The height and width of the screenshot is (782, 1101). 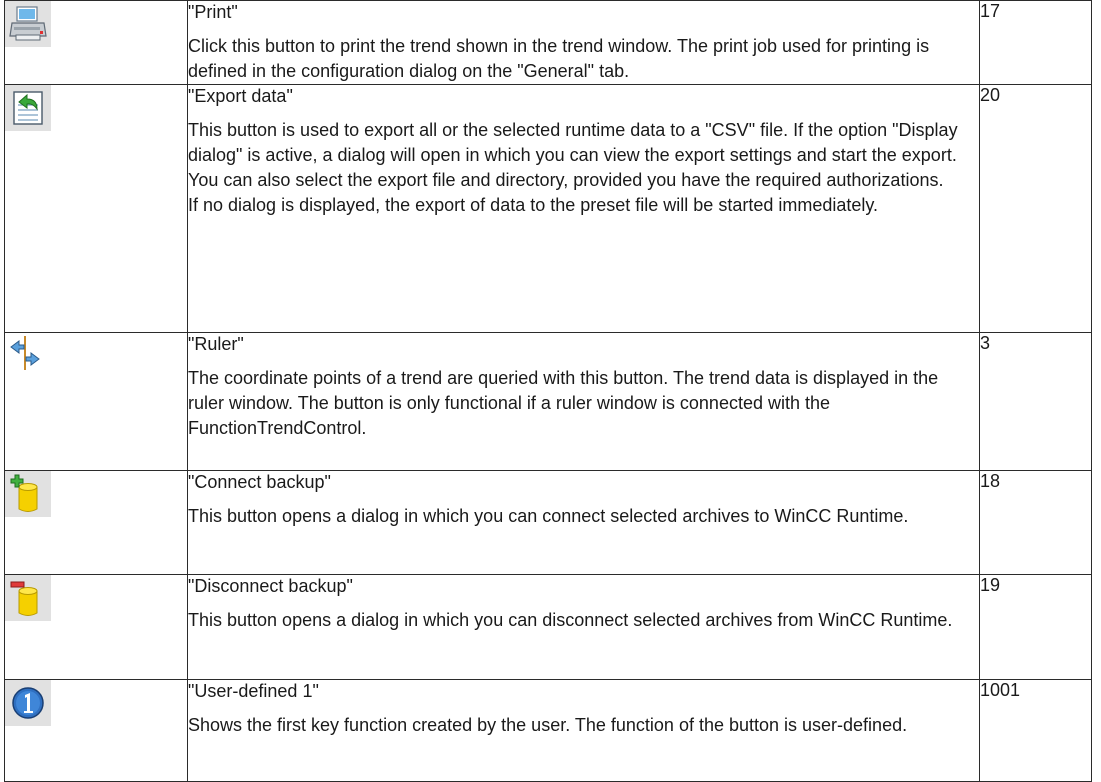 I want to click on button-id: 17, so click(x=1035, y=42).